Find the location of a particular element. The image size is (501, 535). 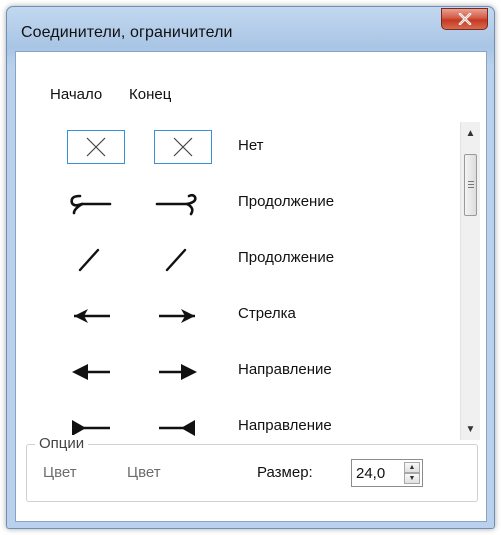

title-bar: Соединители, ограничители is located at coordinates (250, 29).